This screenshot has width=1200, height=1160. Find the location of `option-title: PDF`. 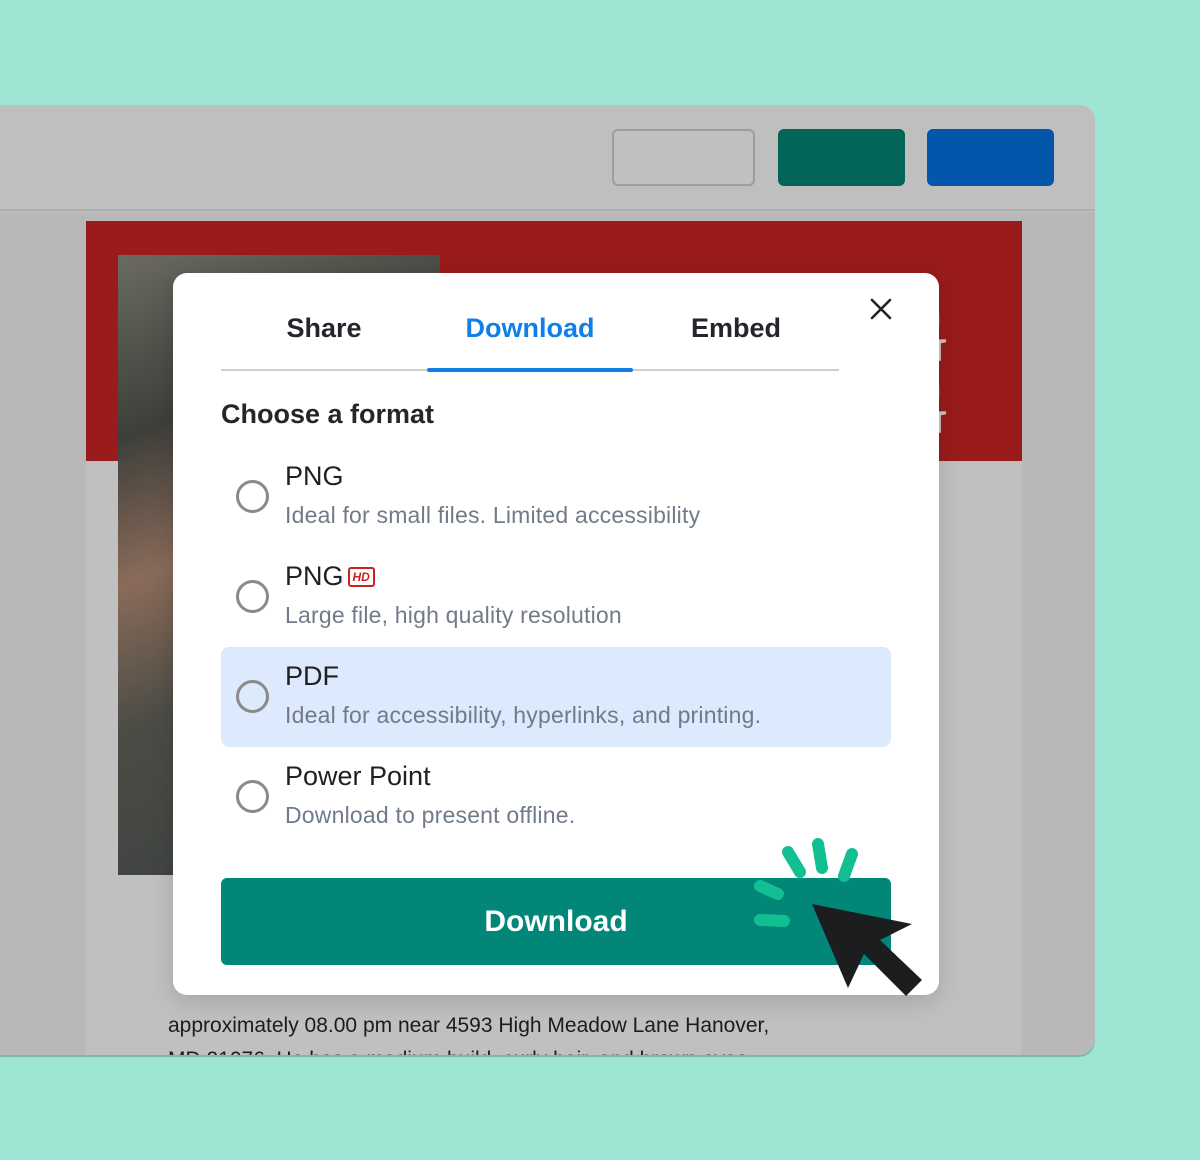

option-title: PDF is located at coordinates (312, 676).